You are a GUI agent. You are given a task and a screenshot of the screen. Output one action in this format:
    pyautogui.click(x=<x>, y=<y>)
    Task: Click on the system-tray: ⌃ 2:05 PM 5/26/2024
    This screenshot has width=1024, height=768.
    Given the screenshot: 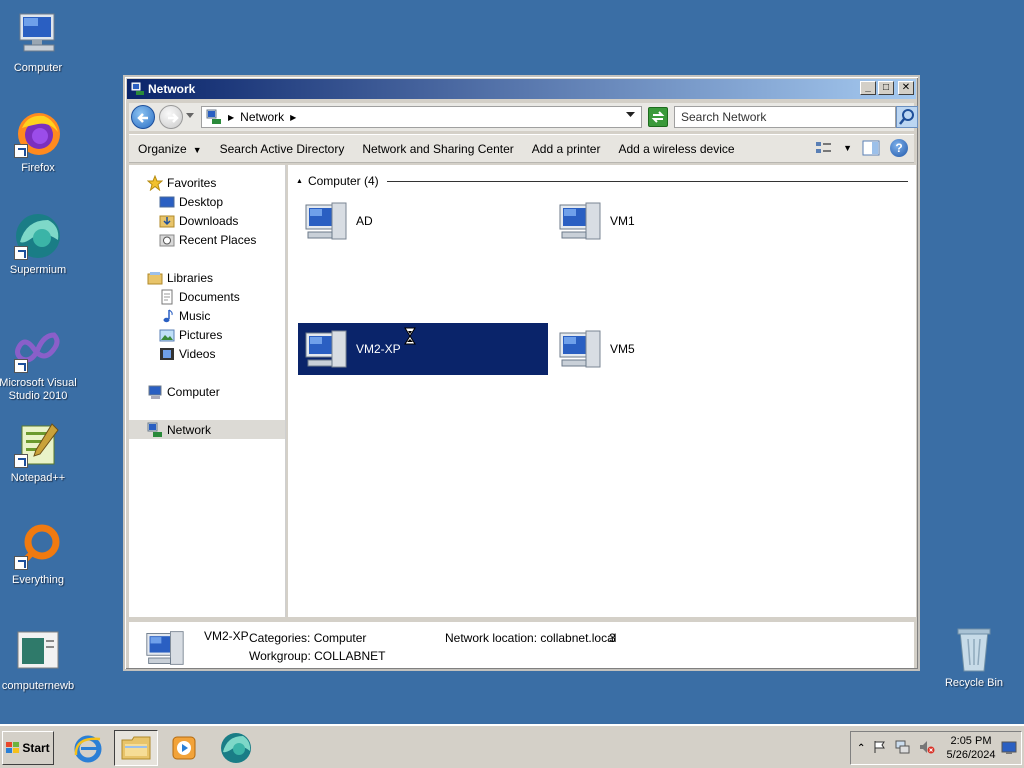 What is the action you would take?
    pyautogui.click(x=936, y=748)
    